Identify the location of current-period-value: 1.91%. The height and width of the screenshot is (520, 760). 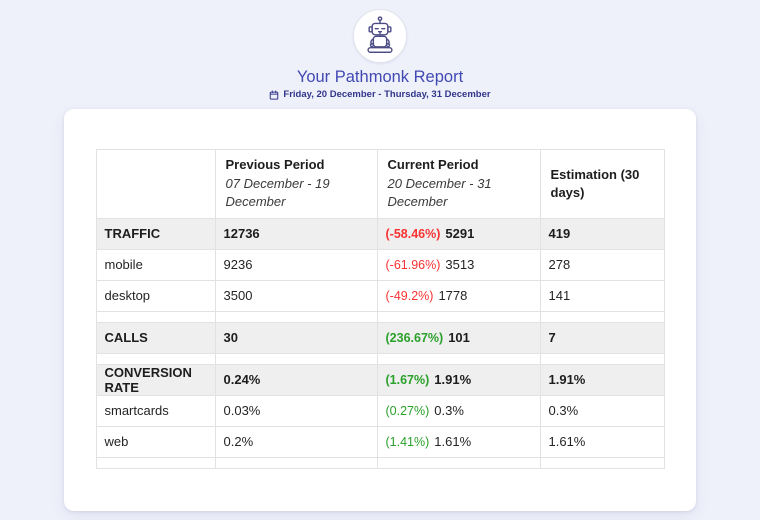
(453, 380).